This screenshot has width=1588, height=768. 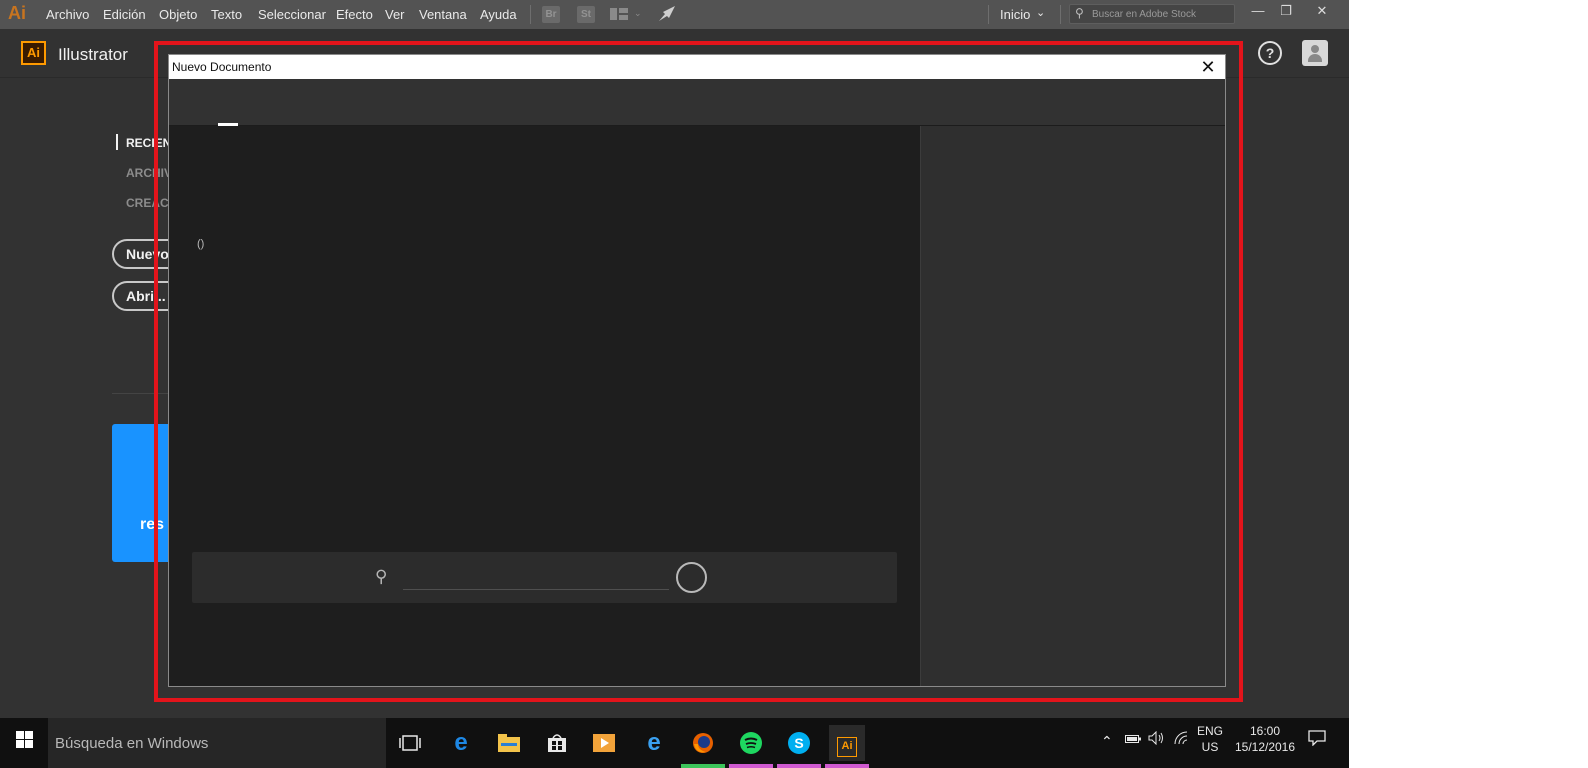 I want to click on workspace-switcher: Inicio, so click(x=1015, y=14).